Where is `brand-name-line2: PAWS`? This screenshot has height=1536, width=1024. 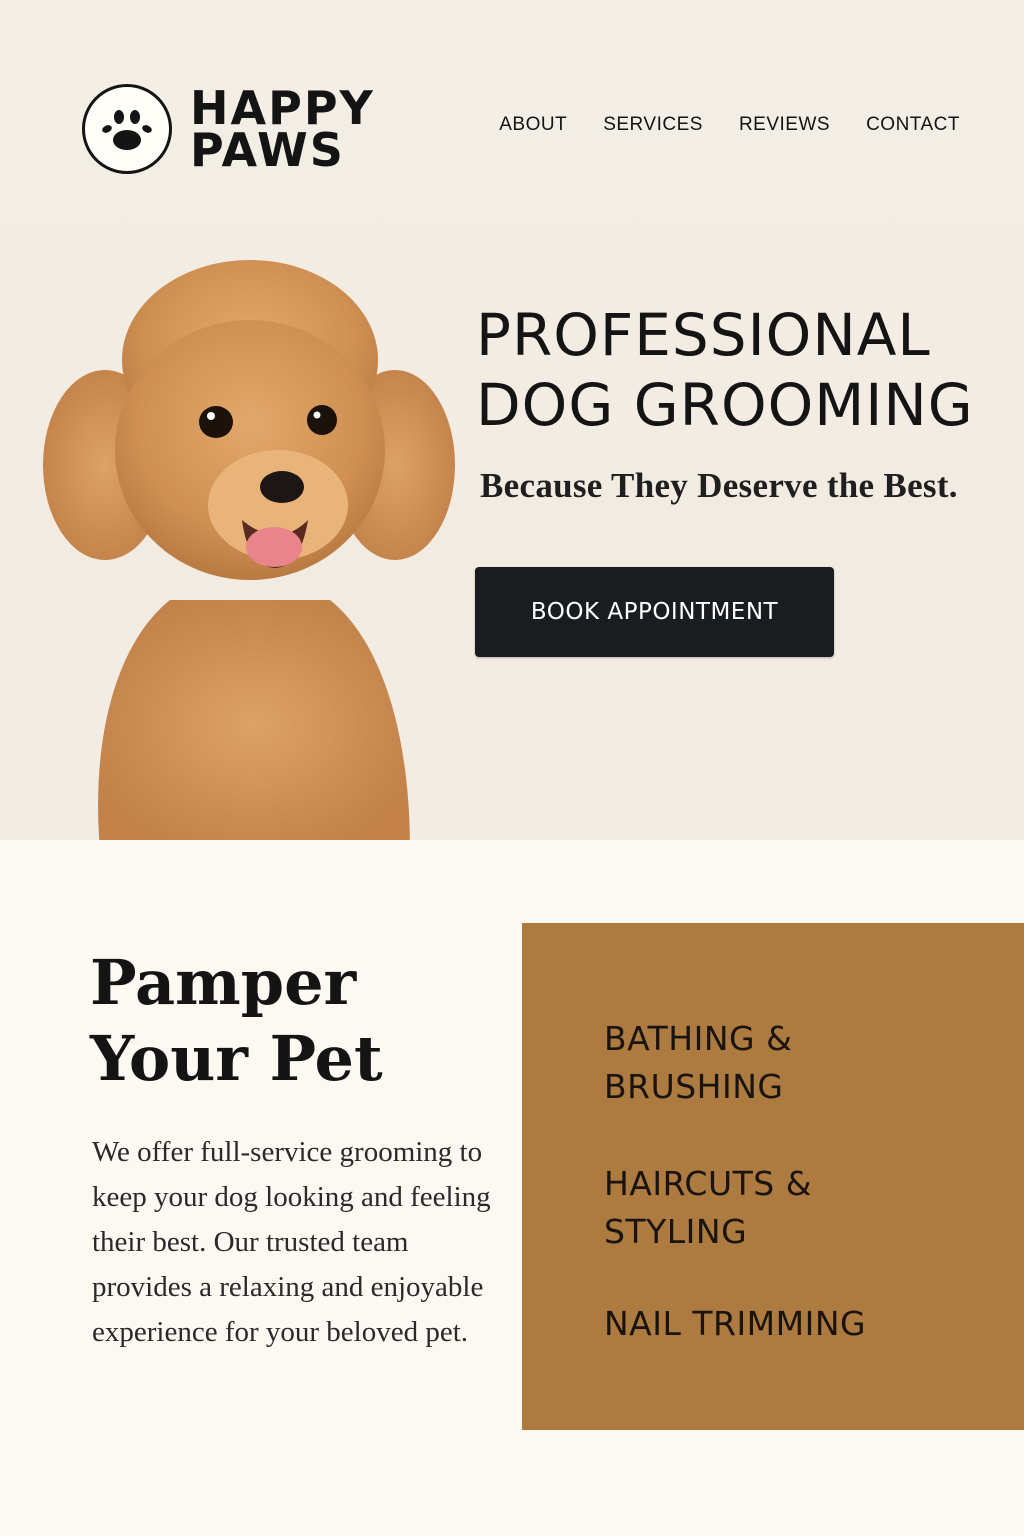 brand-name-line2: PAWS is located at coordinates (267, 150).